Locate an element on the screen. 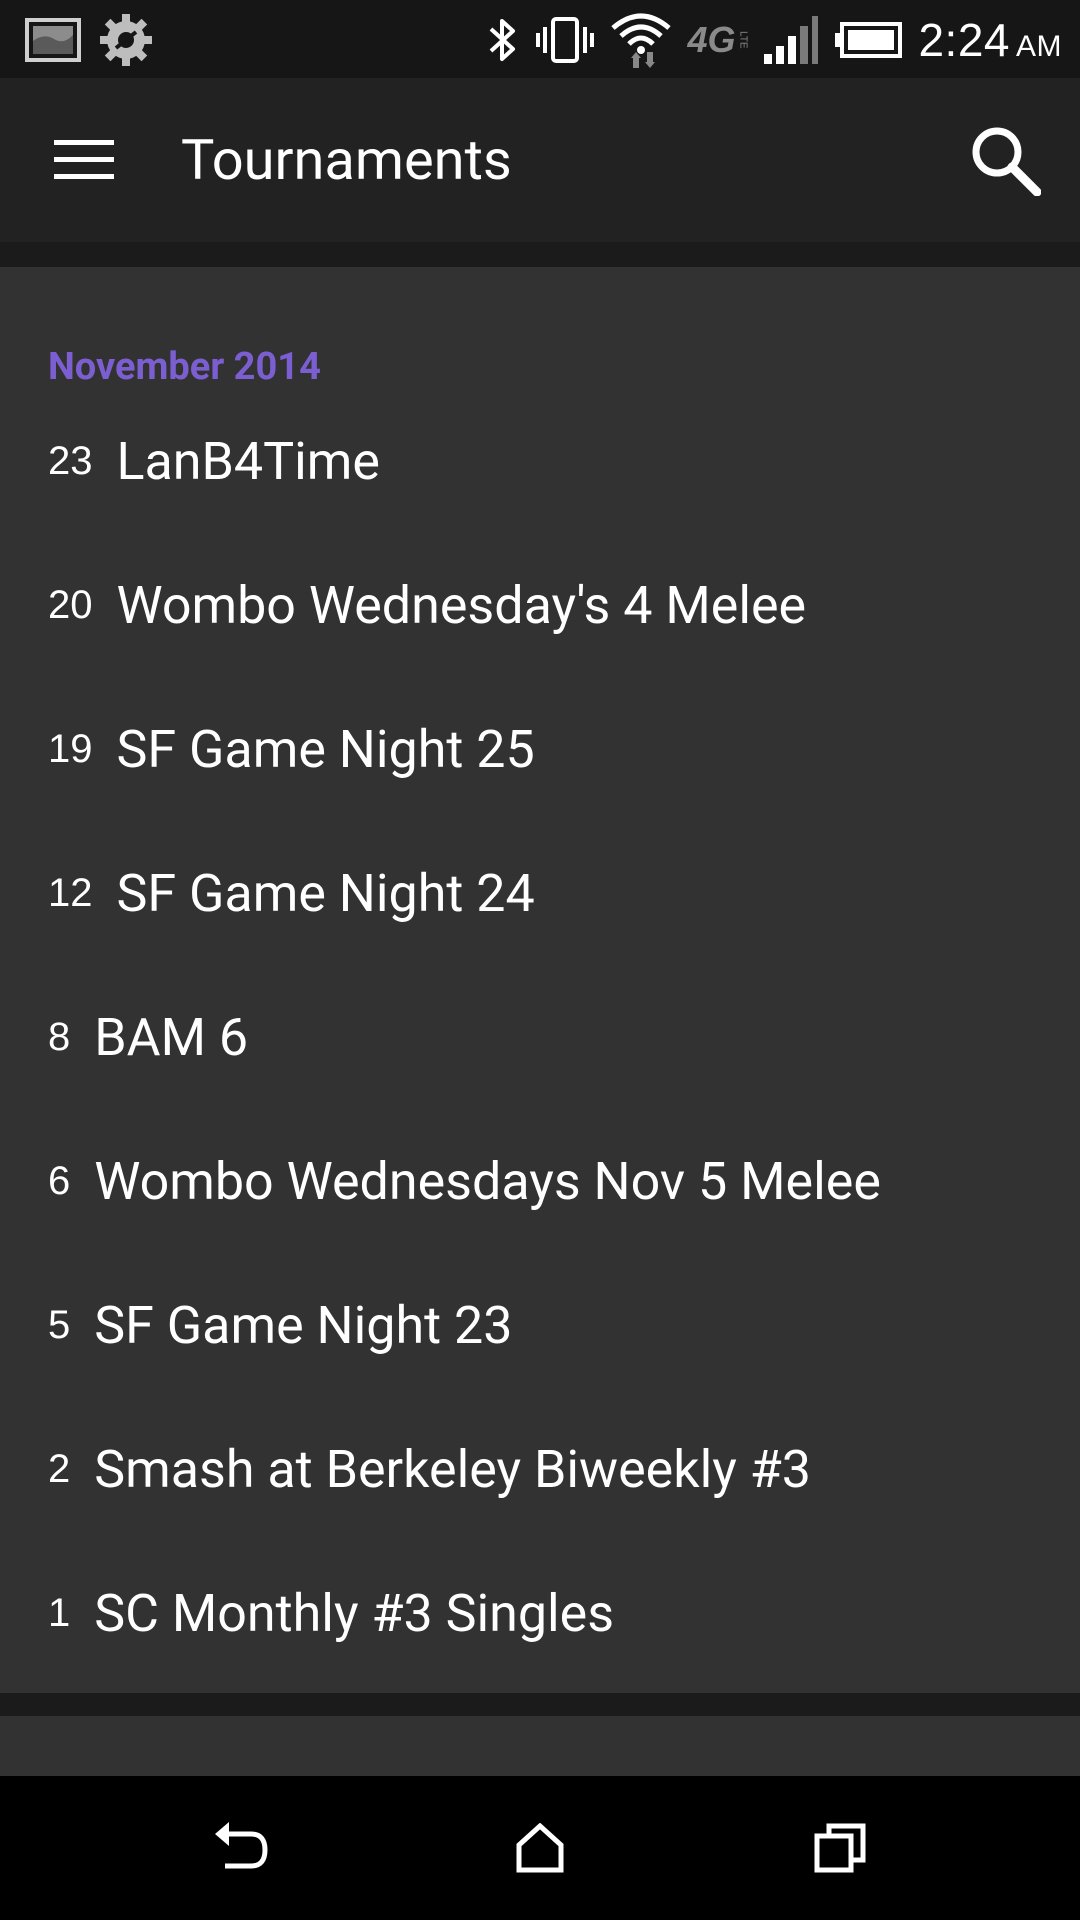  month-header: November 2014 is located at coordinates (184, 367).